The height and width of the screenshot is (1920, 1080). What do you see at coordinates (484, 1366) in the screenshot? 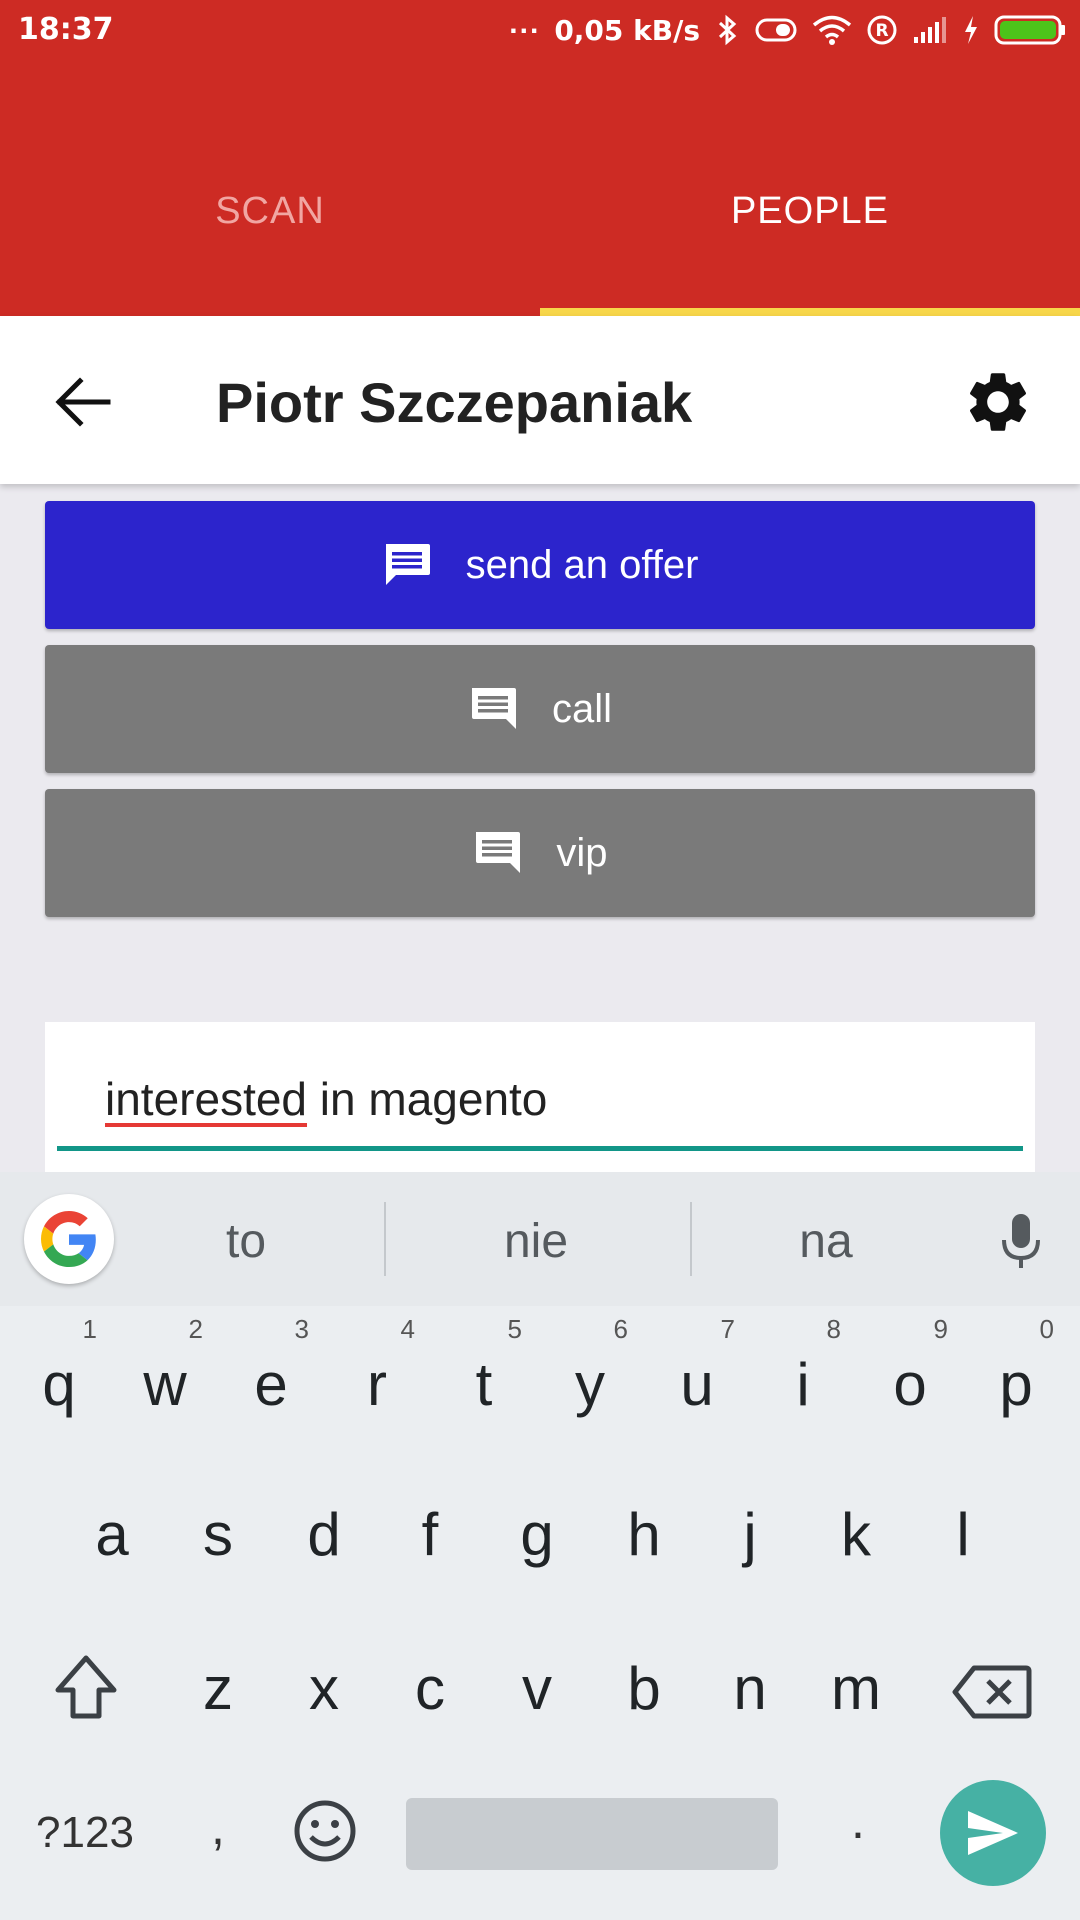
I see `key-t: t5` at bounding box center [484, 1366].